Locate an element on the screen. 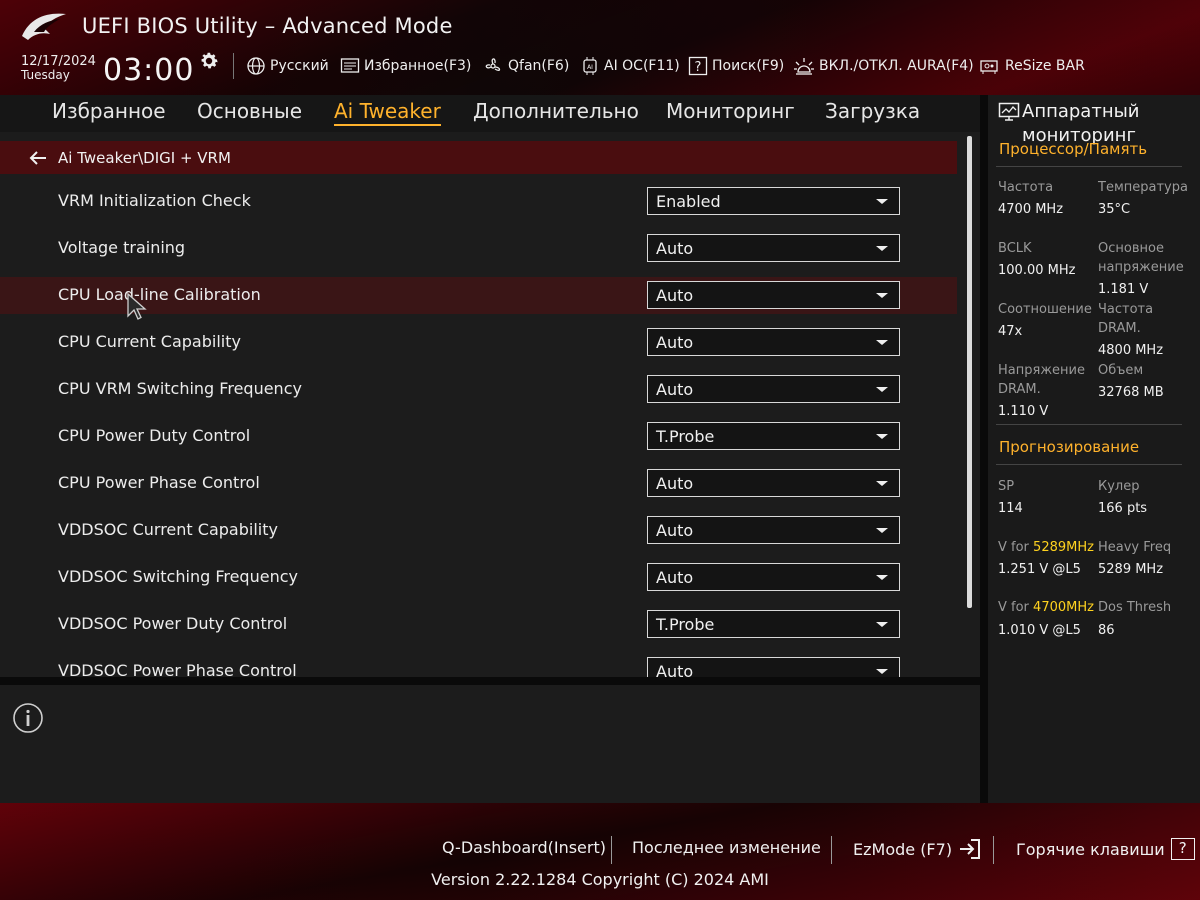  ezmode-label: EzMode (F7) is located at coordinates (903, 849).